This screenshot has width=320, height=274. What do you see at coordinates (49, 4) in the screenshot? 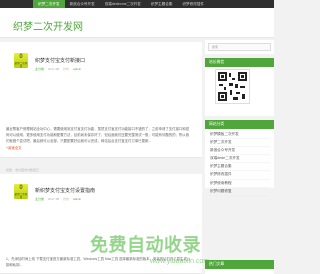
I see `nav-item-dev: 织梦二次开发` at bounding box center [49, 4].